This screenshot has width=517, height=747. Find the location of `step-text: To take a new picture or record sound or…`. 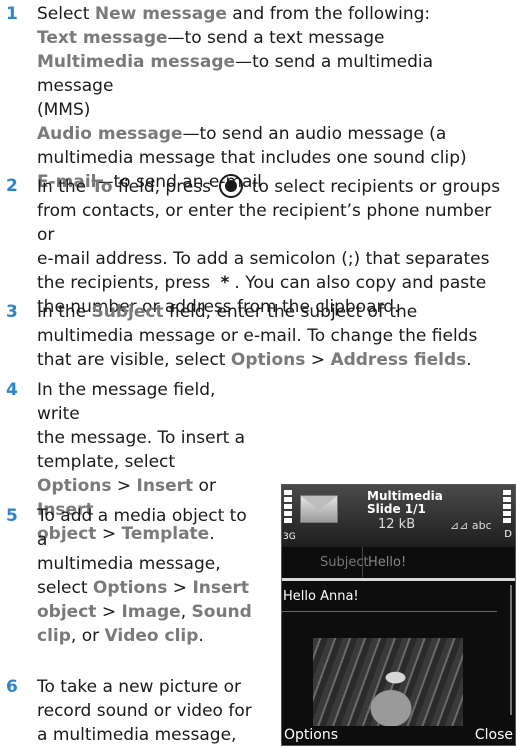

step-text: To take a new picture or record sound or… is located at coordinates (144, 711).